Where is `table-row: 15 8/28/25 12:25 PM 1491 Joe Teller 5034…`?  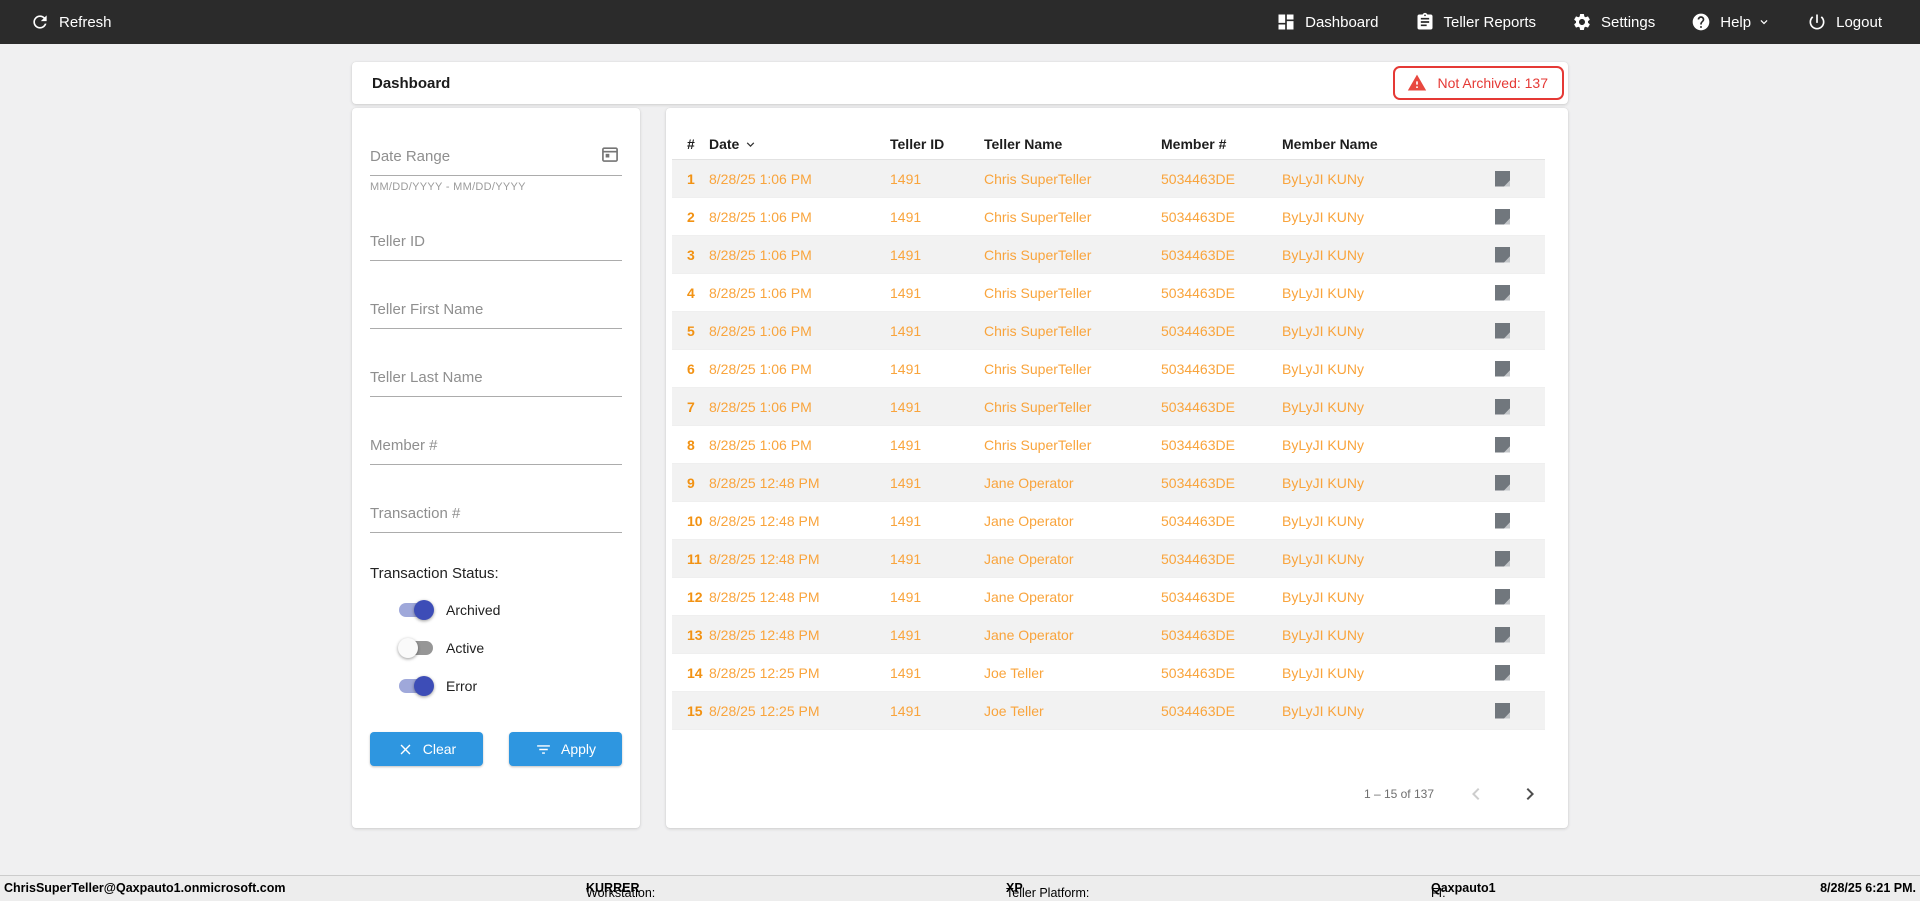 table-row: 15 8/28/25 12:25 PM 1491 Joe Teller 5034… is located at coordinates (1108, 711).